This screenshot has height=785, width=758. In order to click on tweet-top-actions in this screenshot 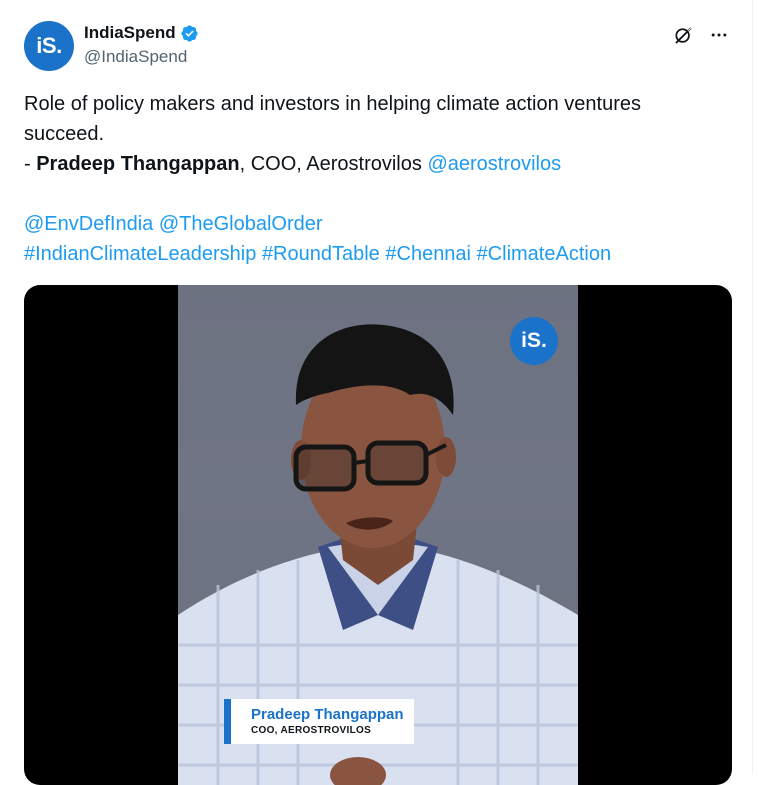, I will do `click(701, 35)`.